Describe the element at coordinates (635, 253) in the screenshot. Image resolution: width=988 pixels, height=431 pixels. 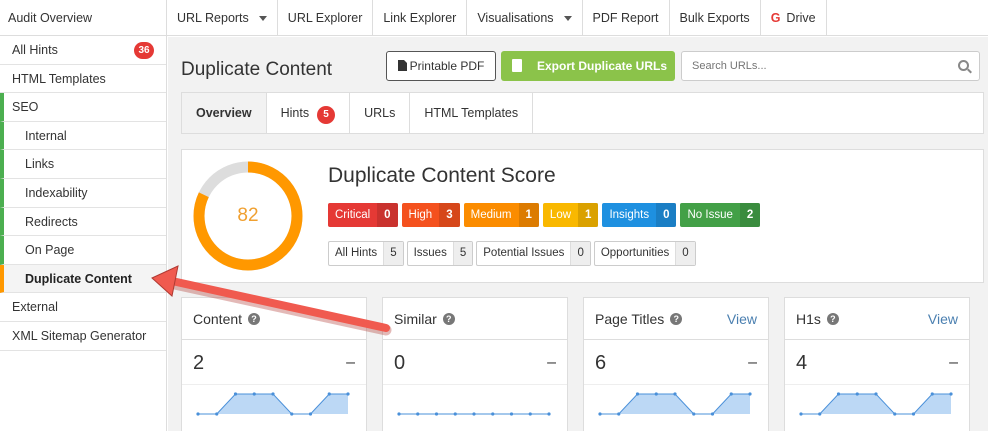
I see `hint-type-label: Opportunities` at that location.